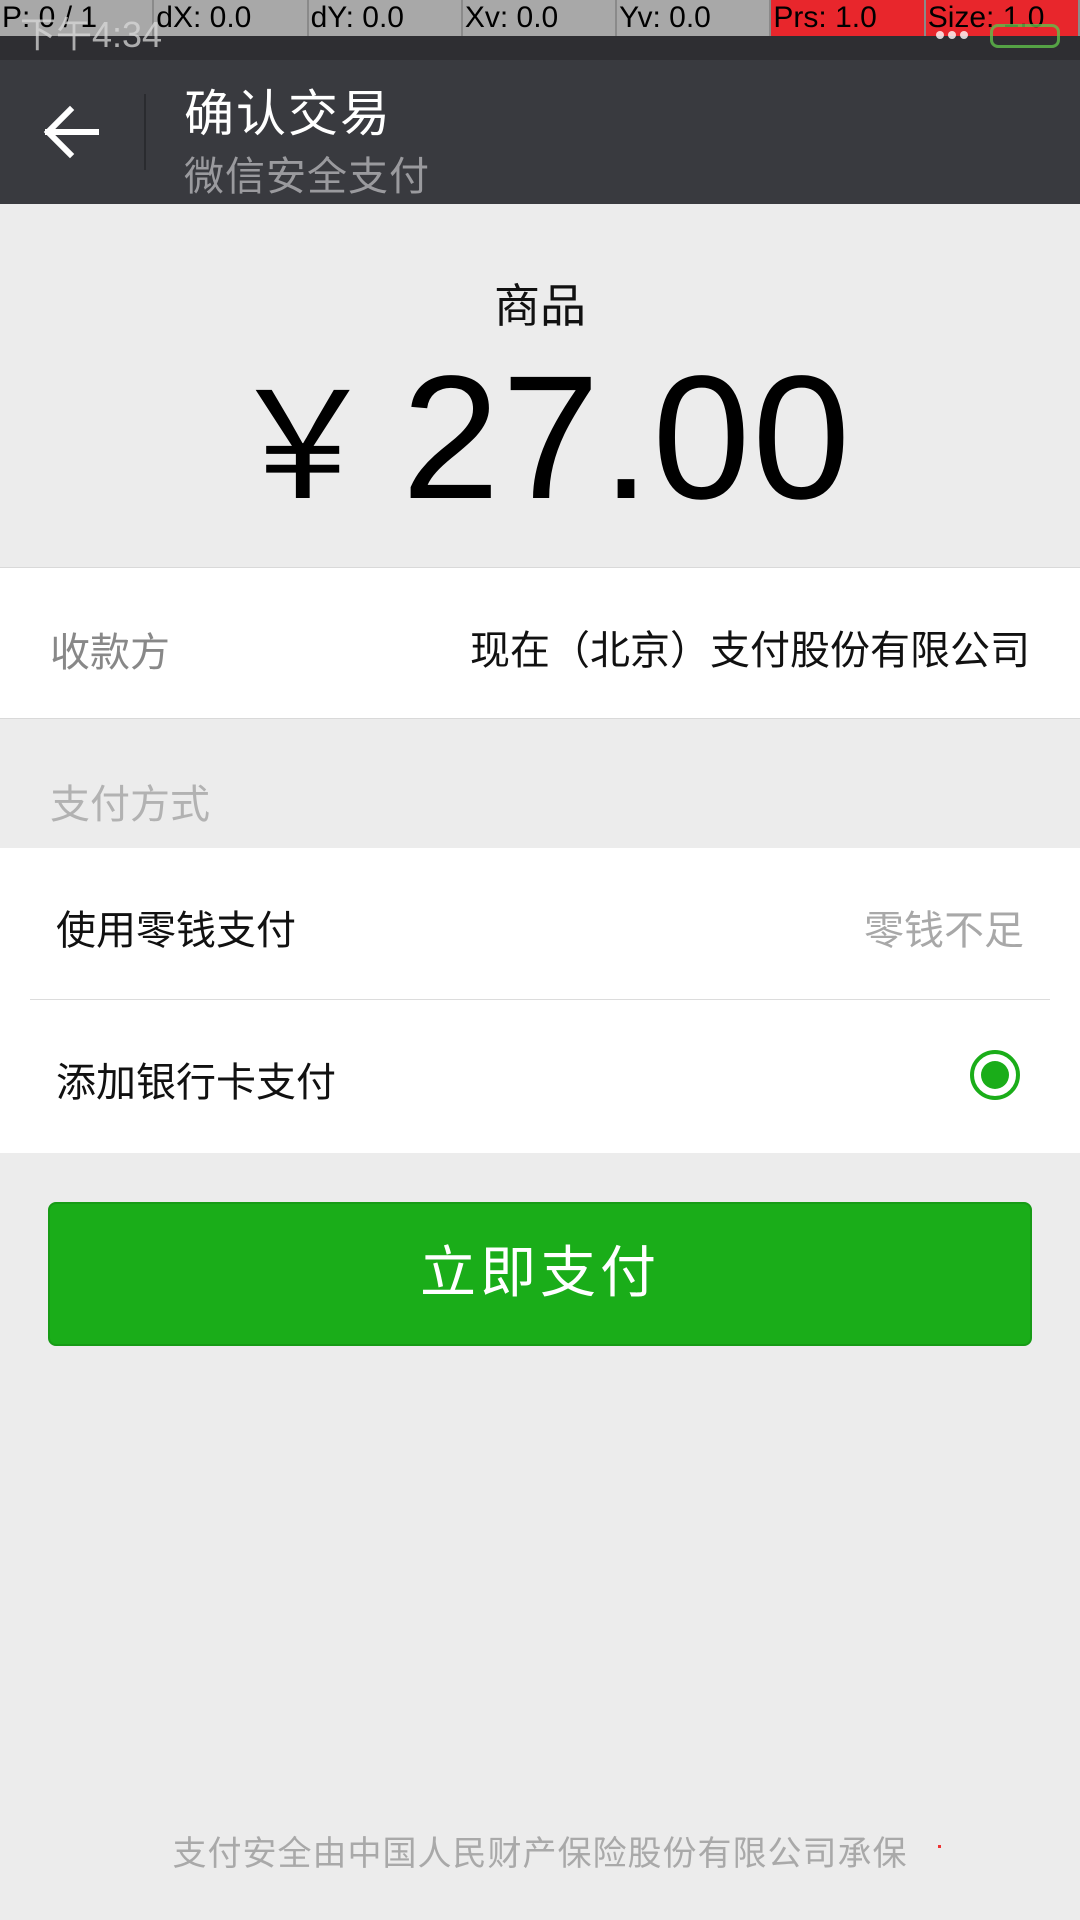  What do you see at coordinates (750, 651) in the screenshot?
I see `payee-value: 现在（北京）支付股份有限公司` at bounding box center [750, 651].